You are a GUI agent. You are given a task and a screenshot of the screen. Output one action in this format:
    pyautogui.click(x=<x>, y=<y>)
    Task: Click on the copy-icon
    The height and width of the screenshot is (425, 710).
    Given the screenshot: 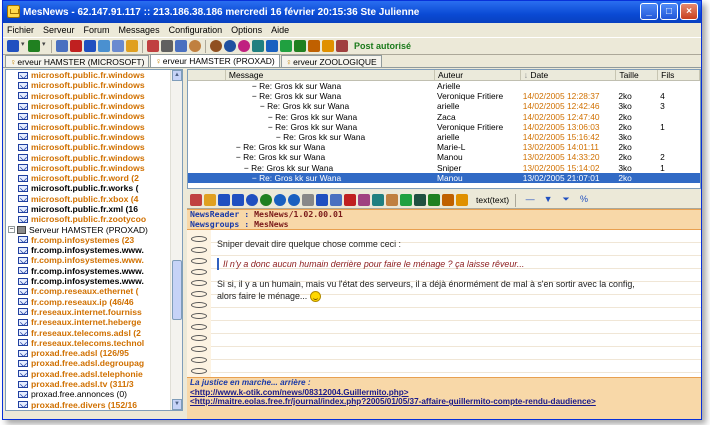 What is the action you would take?
    pyautogui.click(x=118, y=46)
    